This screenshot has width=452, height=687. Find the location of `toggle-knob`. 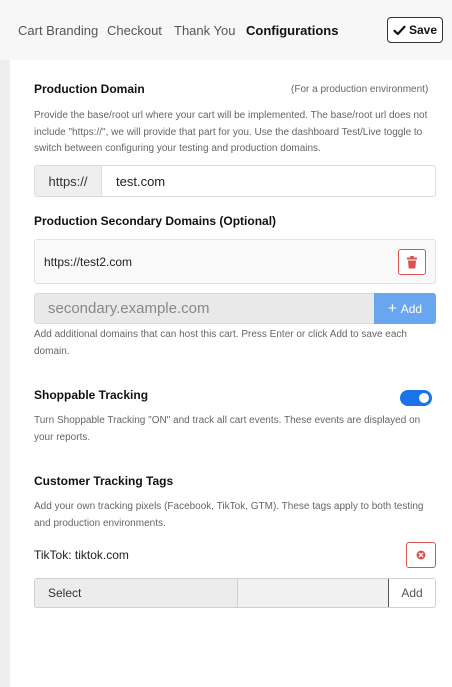

toggle-knob is located at coordinates (424, 398).